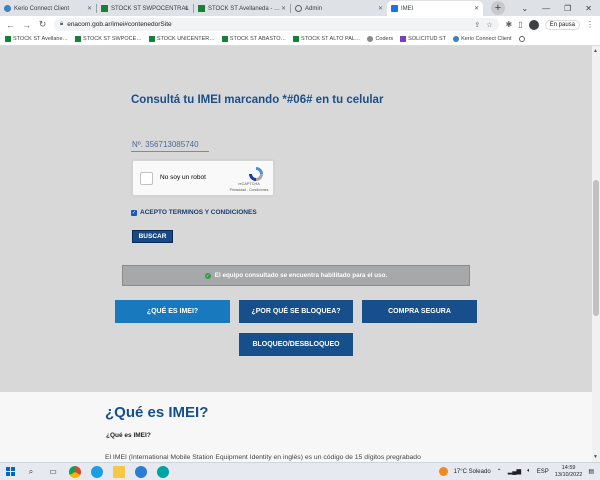  What do you see at coordinates (419, 311) in the screenshot?
I see `compra-segura-button: COMPRA SEGURA` at bounding box center [419, 311].